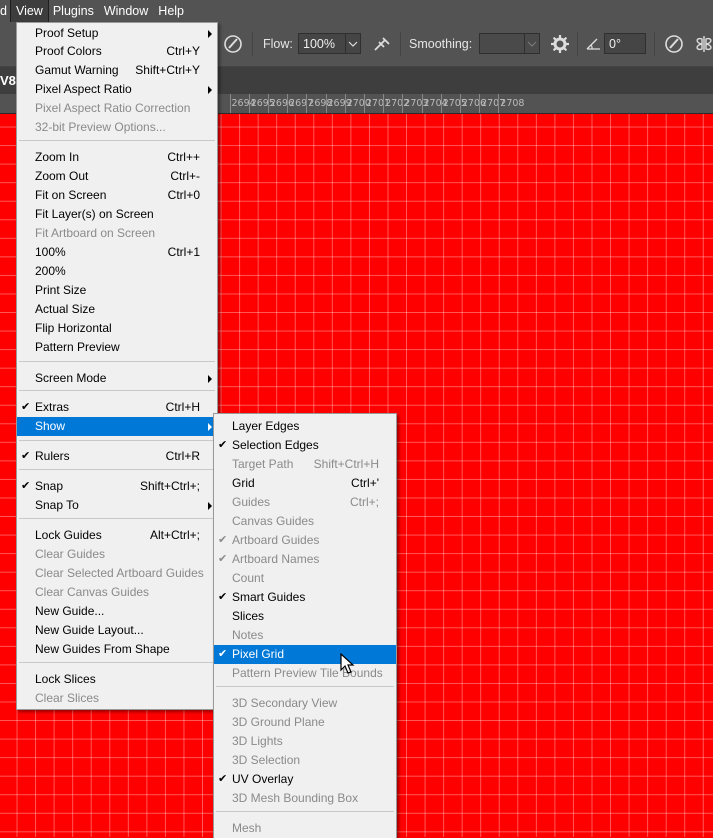 This screenshot has height=838, width=713. I want to click on menu-help: Help, so click(171, 11).